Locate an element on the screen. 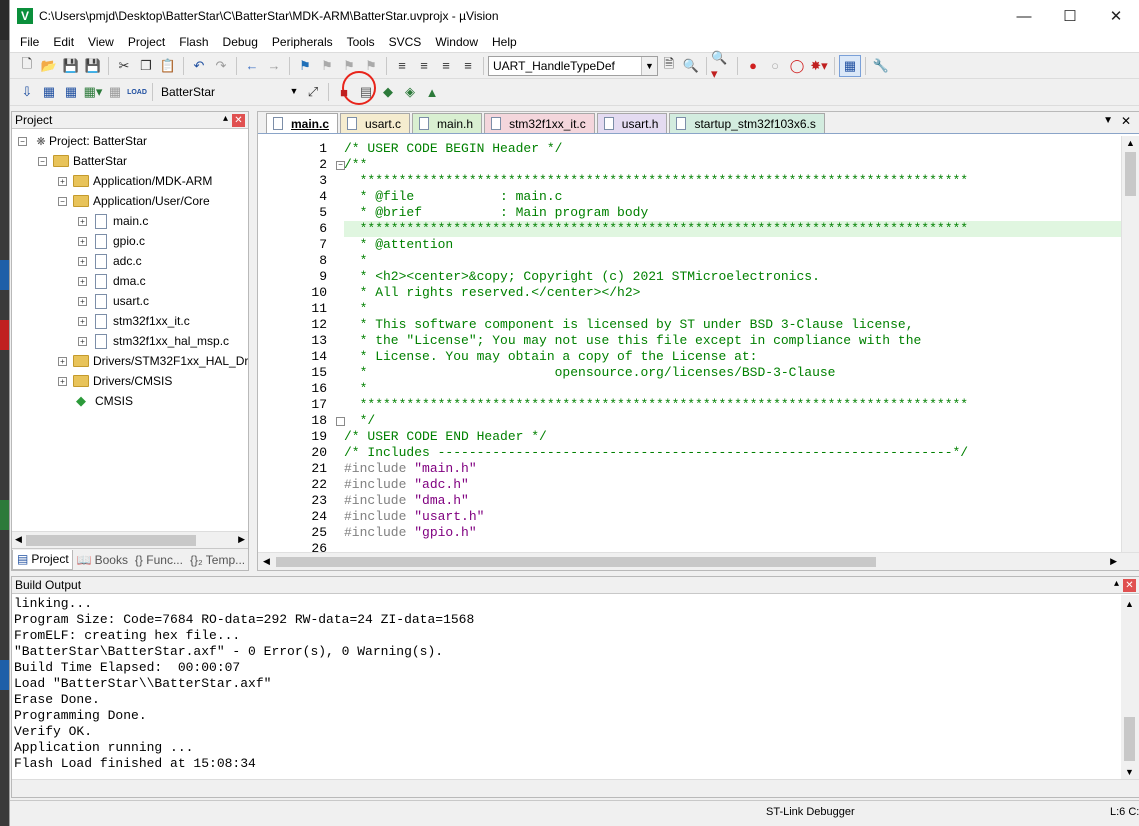 The image size is (1139, 826). menu-flash: Flash is located at coordinates (193, 42).